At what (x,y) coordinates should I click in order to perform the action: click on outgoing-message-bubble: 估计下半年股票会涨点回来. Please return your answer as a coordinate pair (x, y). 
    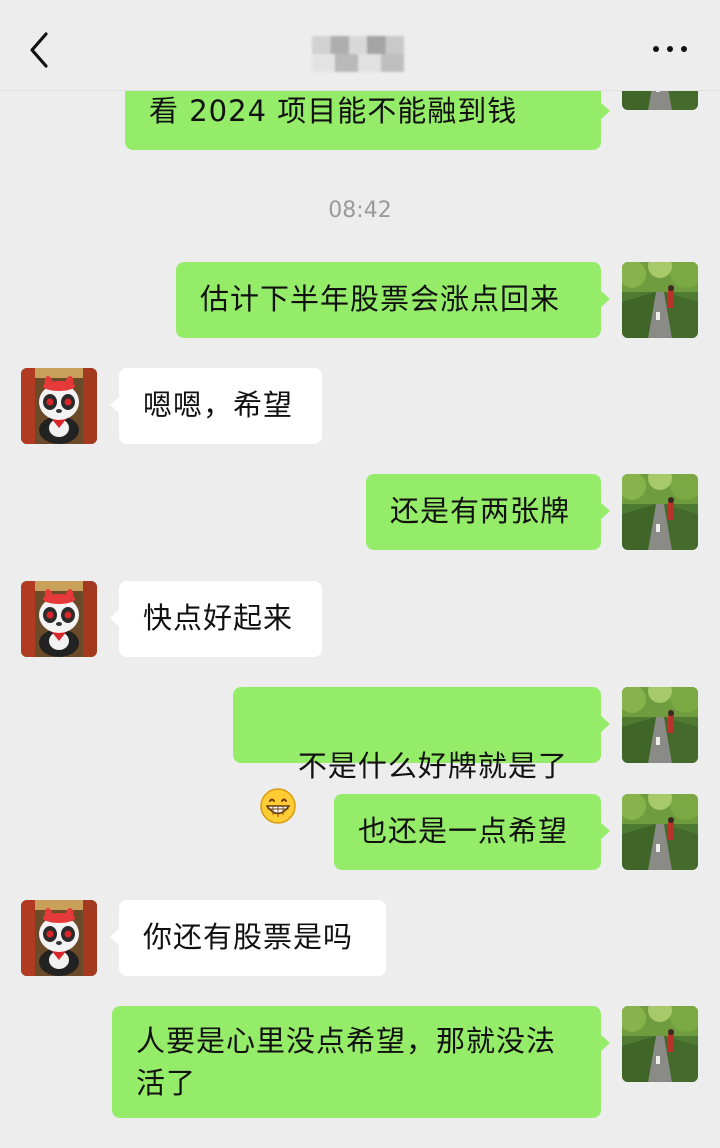
    Looking at the image, I should click on (393, 300).